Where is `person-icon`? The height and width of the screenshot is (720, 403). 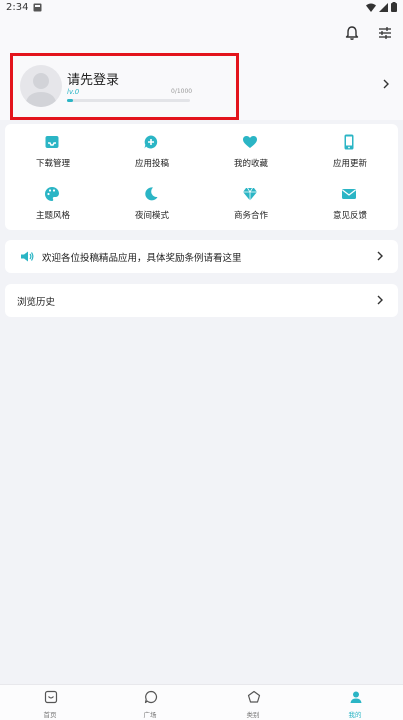 person-icon is located at coordinates (356, 697).